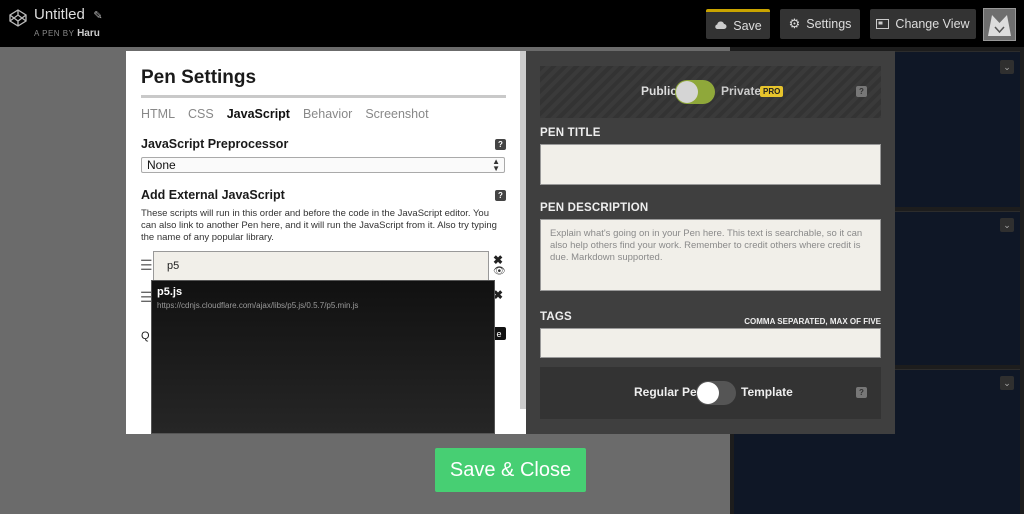  Describe the element at coordinates (158, 114) in the screenshot. I see `tab-html: HTML` at that location.